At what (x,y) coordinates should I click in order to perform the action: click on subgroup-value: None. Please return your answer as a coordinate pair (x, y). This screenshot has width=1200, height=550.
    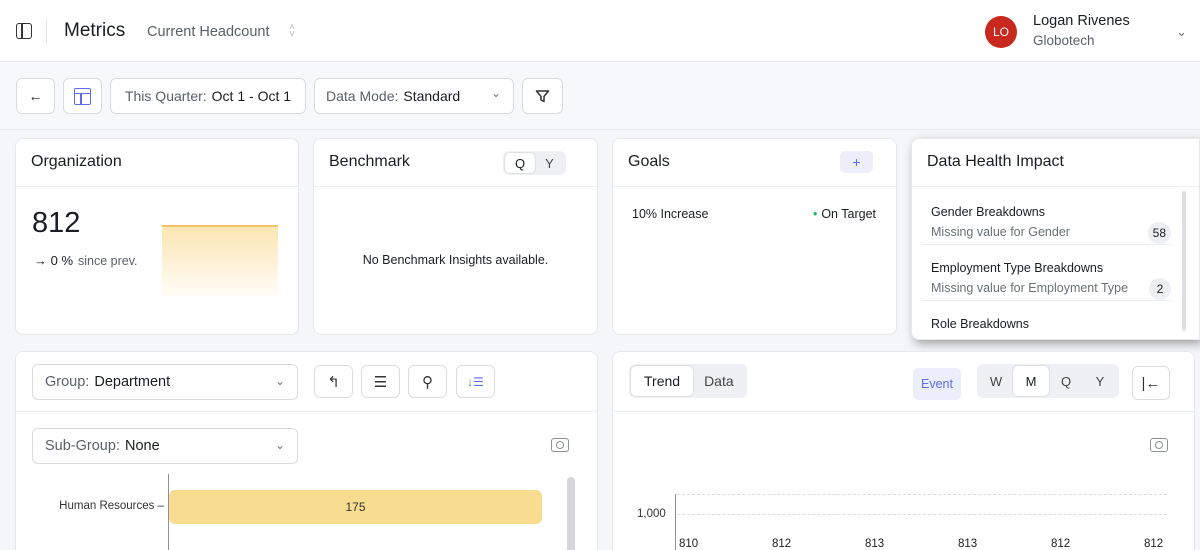
    Looking at the image, I should click on (142, 446).